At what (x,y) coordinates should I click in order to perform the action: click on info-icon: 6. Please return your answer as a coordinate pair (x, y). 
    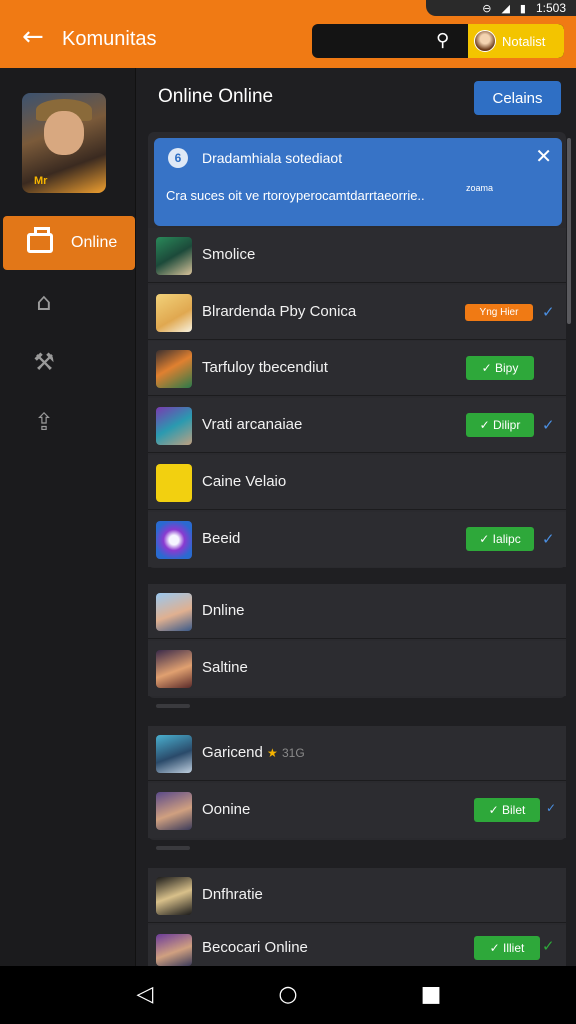
    Looking at the image, I should click on (178, 158).